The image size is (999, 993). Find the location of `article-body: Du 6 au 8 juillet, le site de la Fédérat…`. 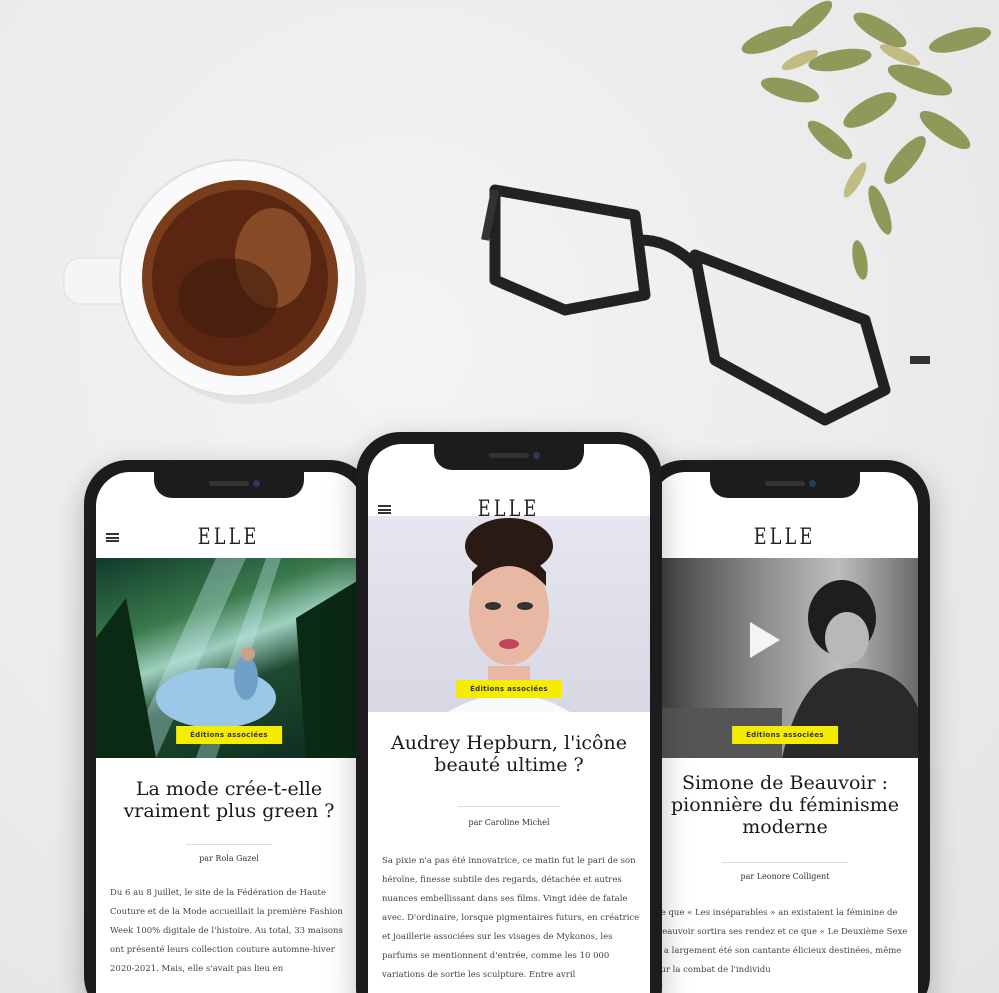

article-body: Du 6 au 8 juillet, le site de la Fédérat… is located at coordinates (226, 931).